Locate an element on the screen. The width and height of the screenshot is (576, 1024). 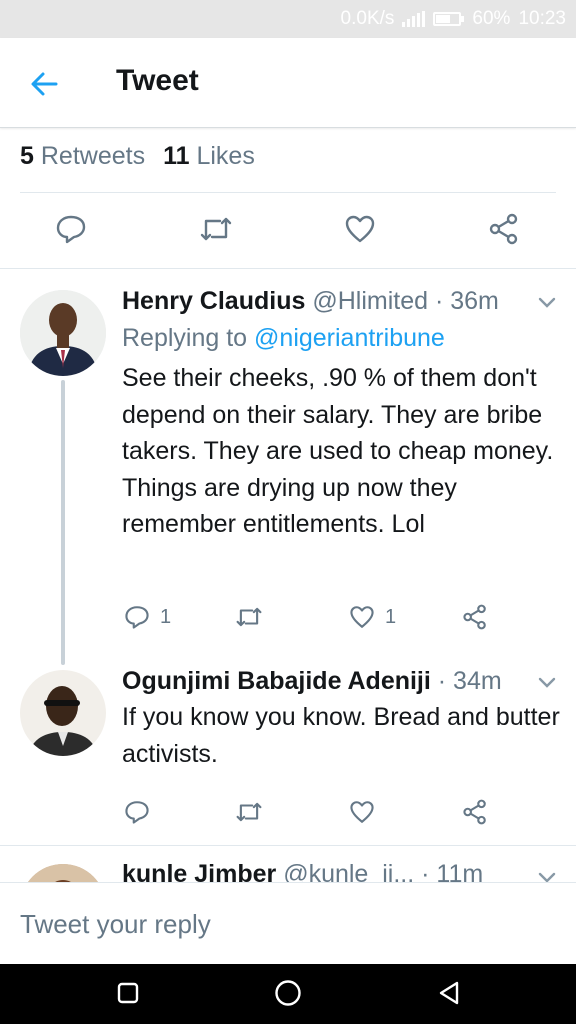
author-name: Ogunjimi Babajide Adeniji is located at coordinates (276, 681).